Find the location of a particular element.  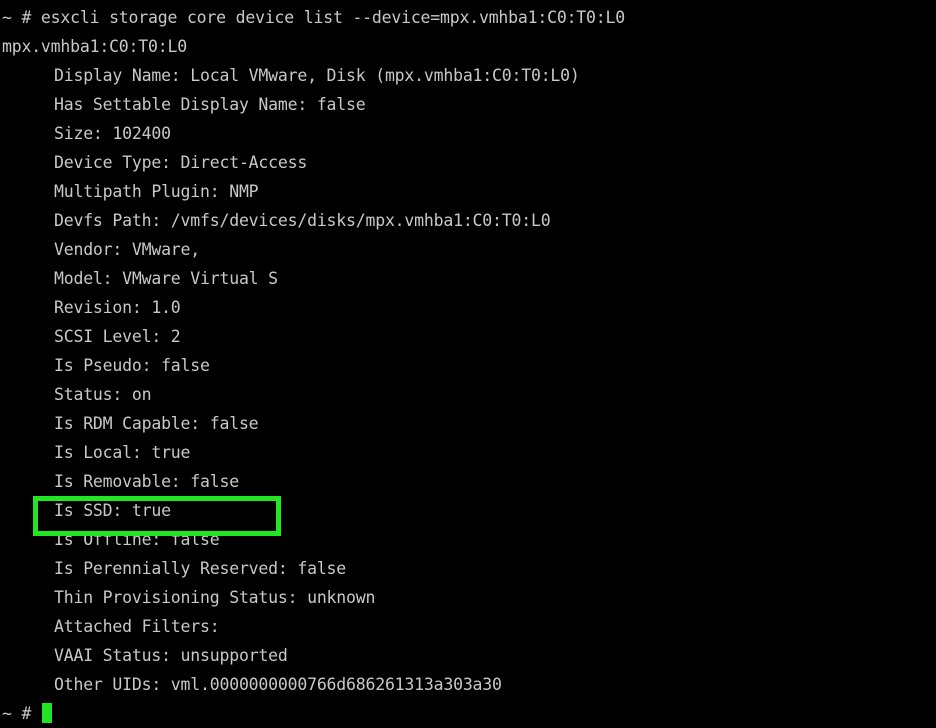

prop-multipath-plugin: Multipath Plugin: NMP is located at coordinates (156, 191).